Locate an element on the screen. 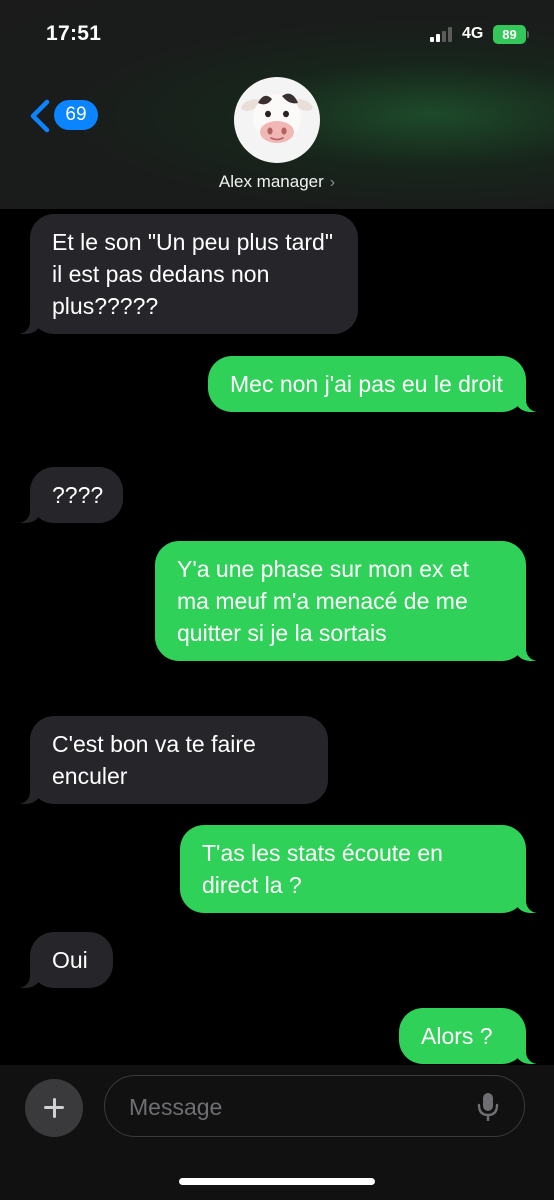 This screenshot has width=554, height=1200. battery-level: 89 is located at coordinates (509, 34).